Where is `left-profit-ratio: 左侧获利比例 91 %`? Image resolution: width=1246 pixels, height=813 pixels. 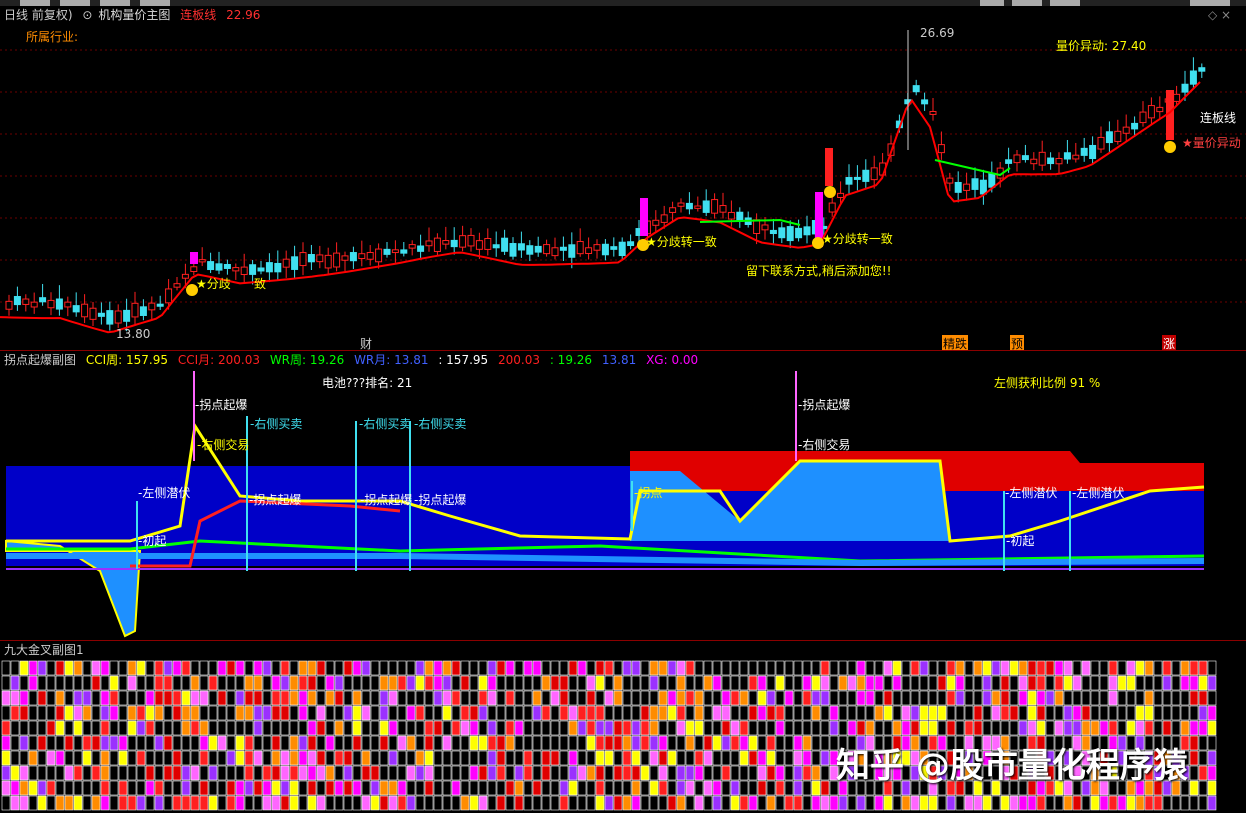
left-profit-ratio: 左侧获利比例 91 % is located at coordinates (1047, 383).